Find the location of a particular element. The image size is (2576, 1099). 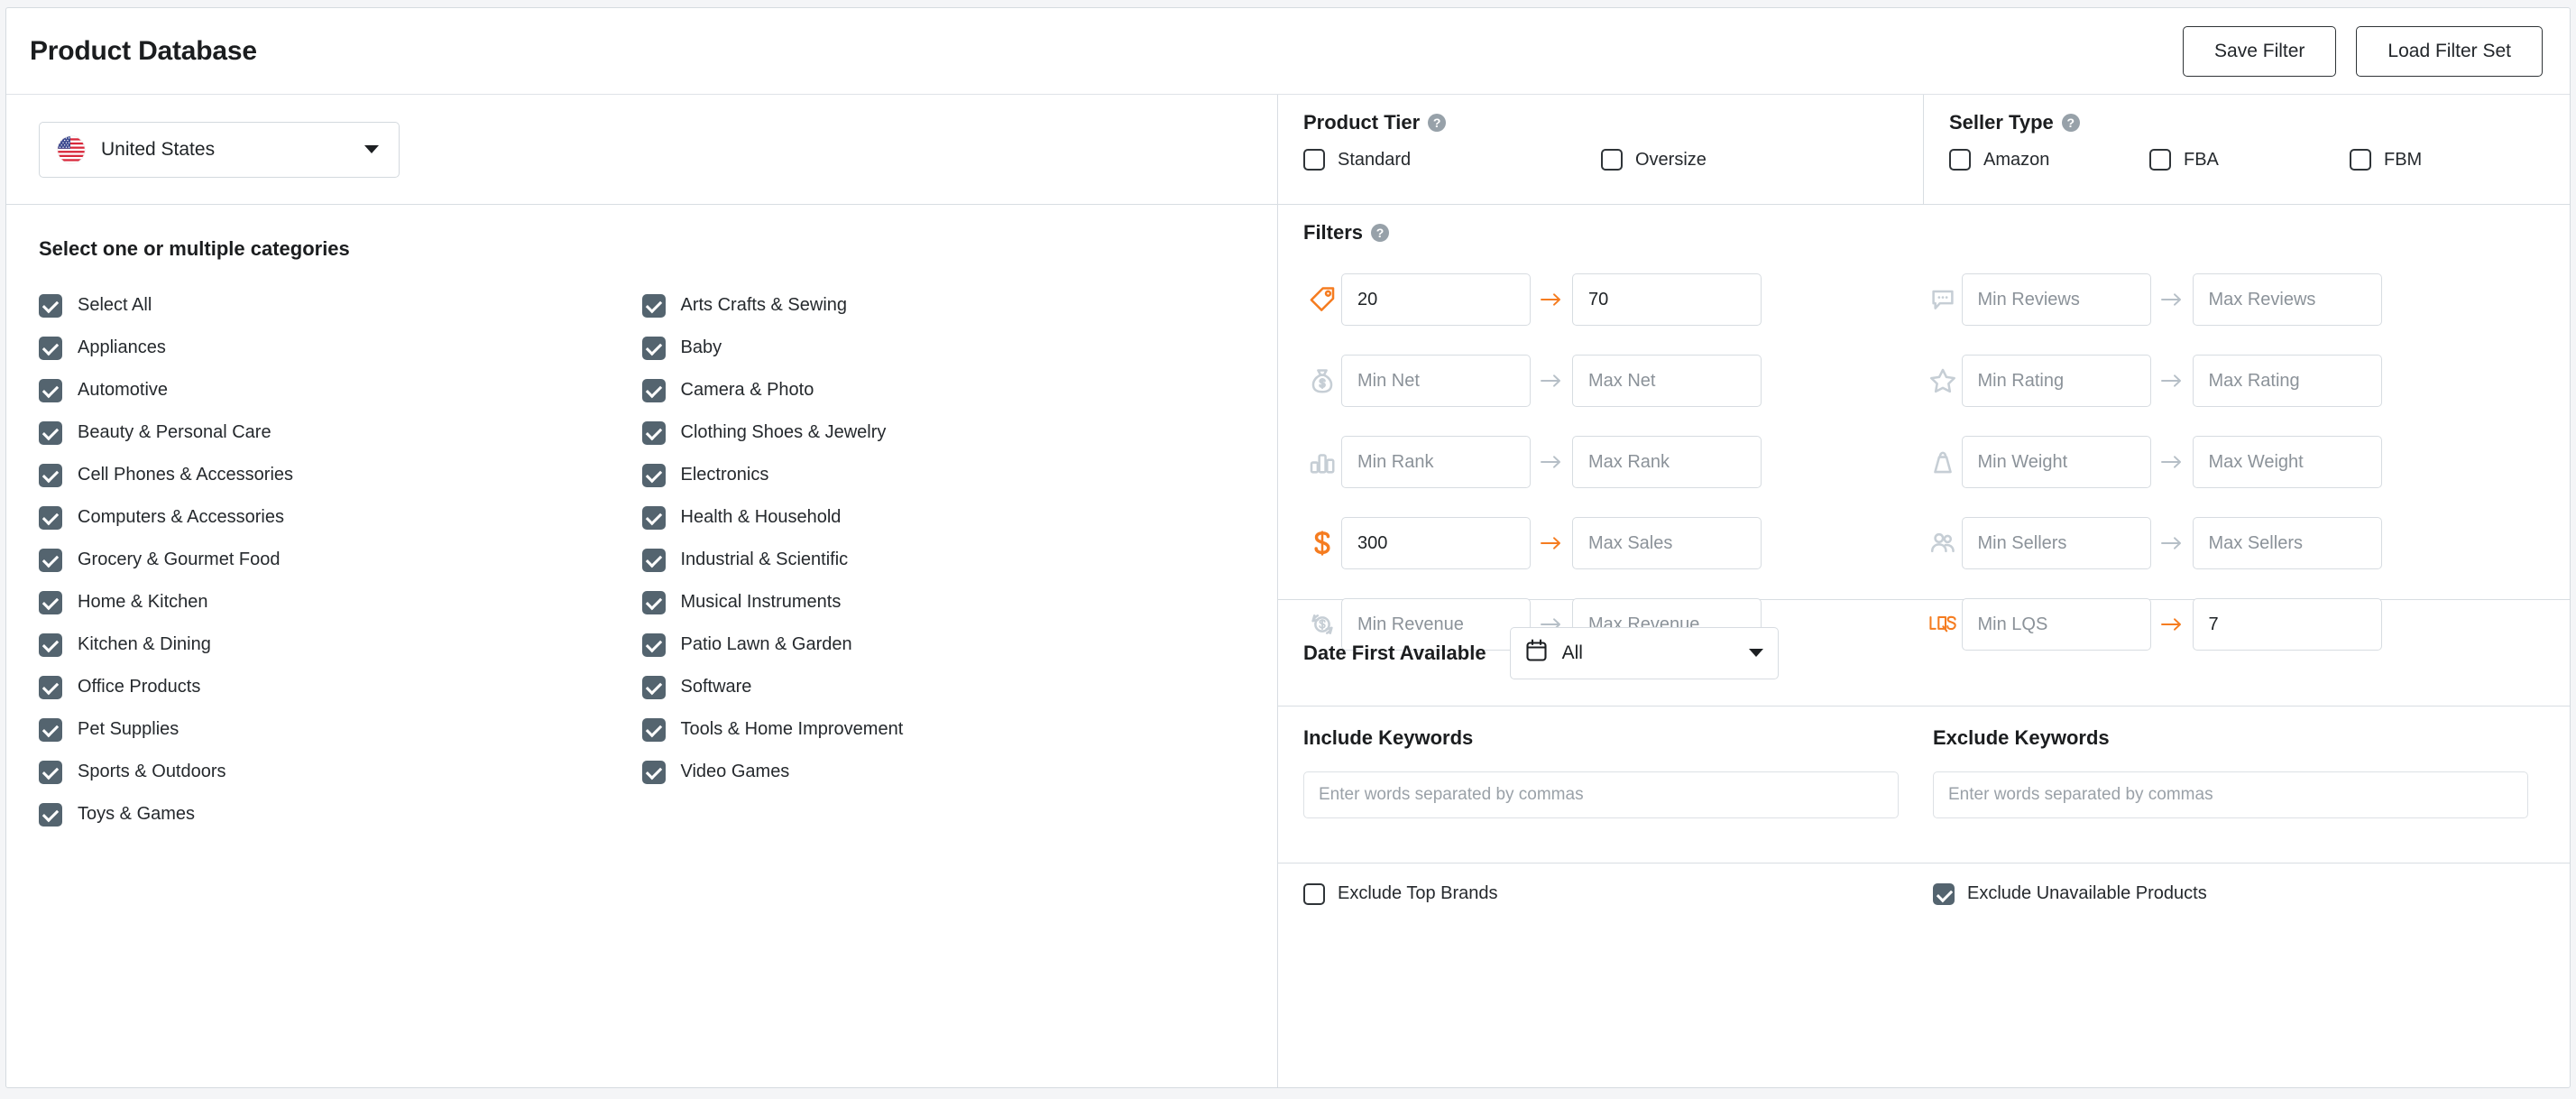

category-label: Grocery & Gourmet Food is located at coordinates (180, 559).